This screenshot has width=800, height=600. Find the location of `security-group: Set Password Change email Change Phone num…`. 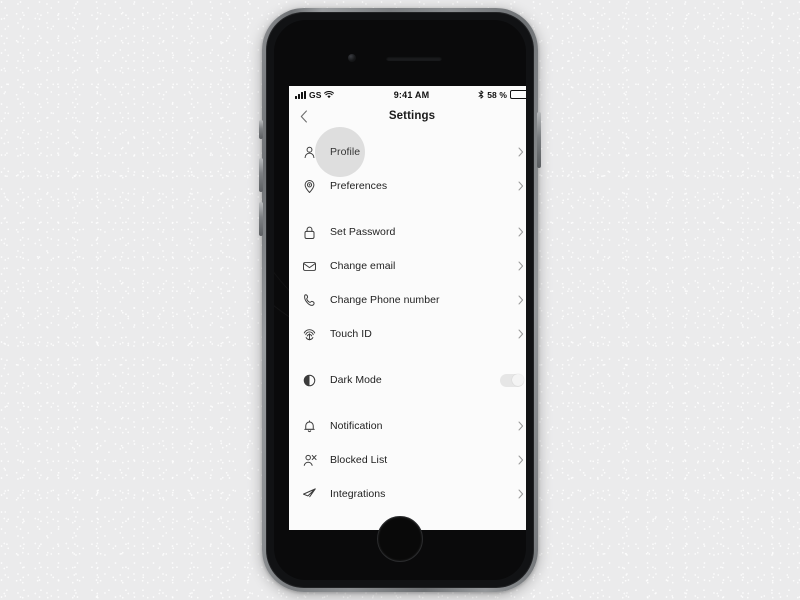

security-group: Set Password Change email Change Phone num… is located at coordinates (407, 283).